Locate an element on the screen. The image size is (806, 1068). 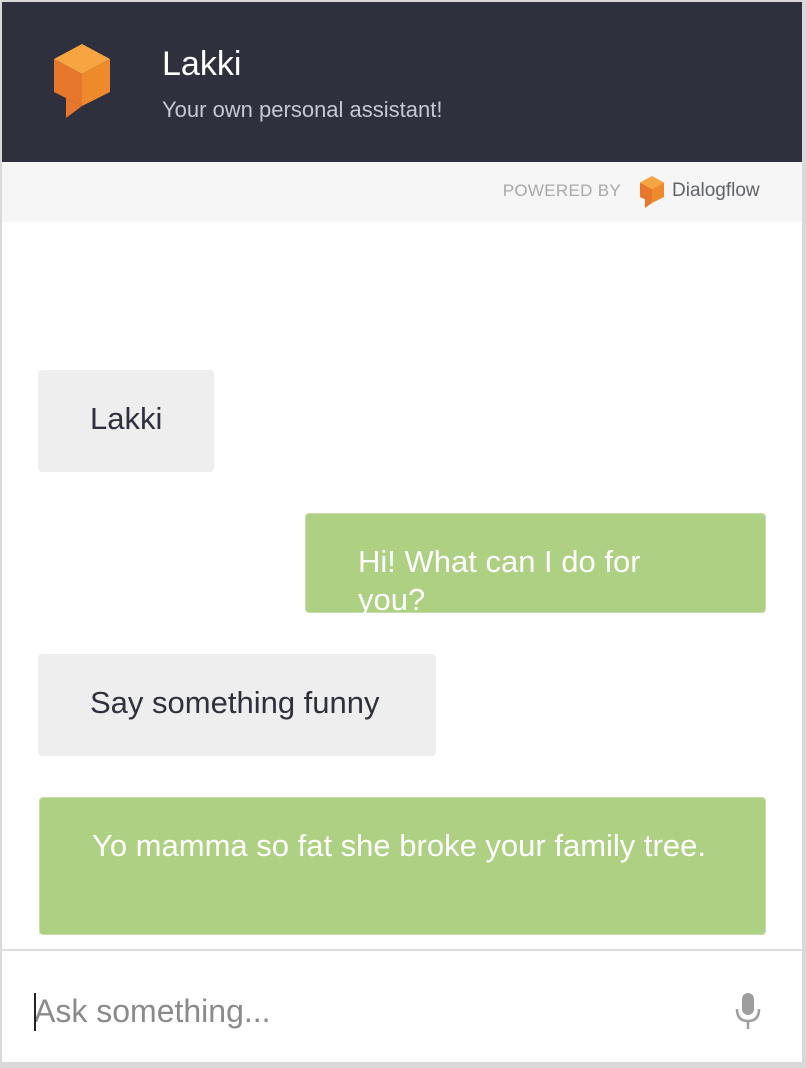
dialogflow-brand-name: Dialogflow is located at coordinates (716, 190).